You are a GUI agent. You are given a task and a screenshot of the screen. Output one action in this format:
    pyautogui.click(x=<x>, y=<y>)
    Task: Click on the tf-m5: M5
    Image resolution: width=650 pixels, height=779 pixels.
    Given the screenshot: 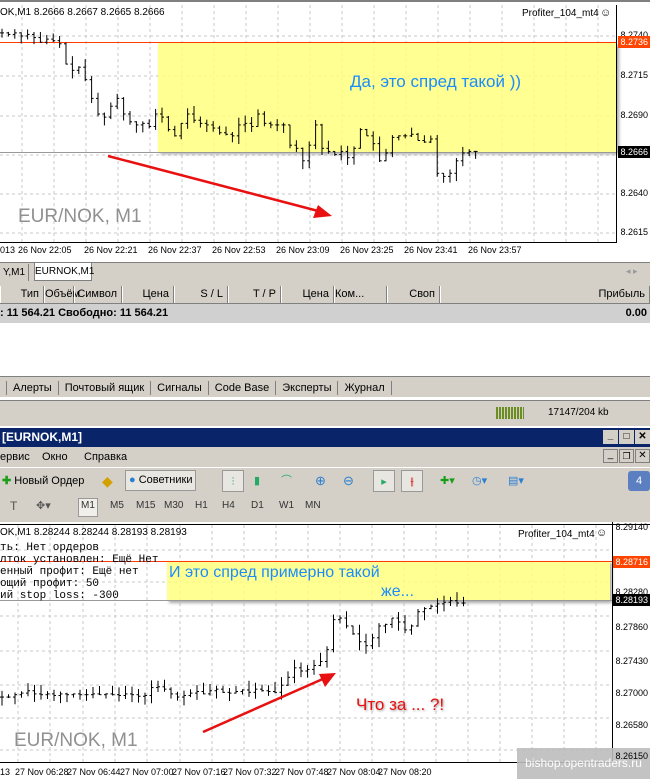 What is the action you would take?
    pyautogui.click(x=117, y=505)
    